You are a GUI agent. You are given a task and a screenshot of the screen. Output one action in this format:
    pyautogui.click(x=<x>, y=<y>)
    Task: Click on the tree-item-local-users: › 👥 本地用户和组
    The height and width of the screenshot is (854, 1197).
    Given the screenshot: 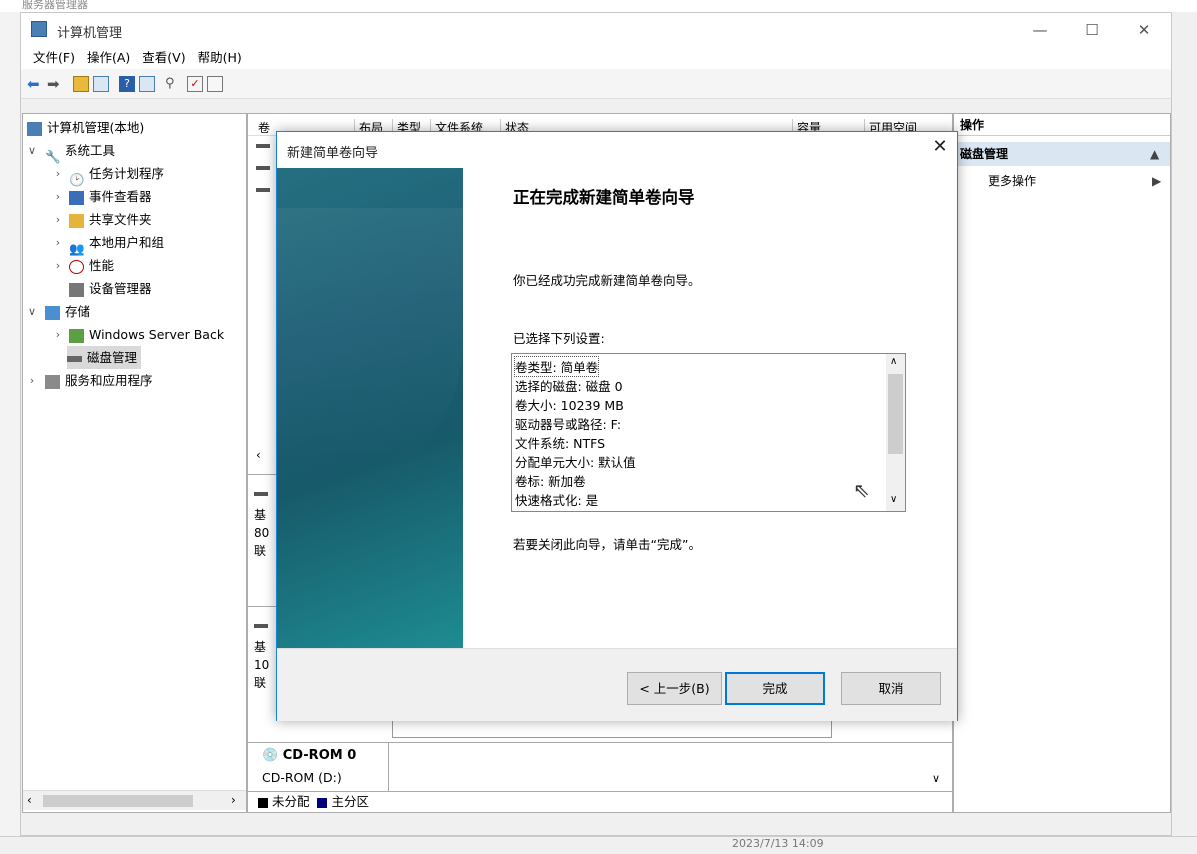 What is the action you would take?
    pyautogui.click(x=108, y=243)
    